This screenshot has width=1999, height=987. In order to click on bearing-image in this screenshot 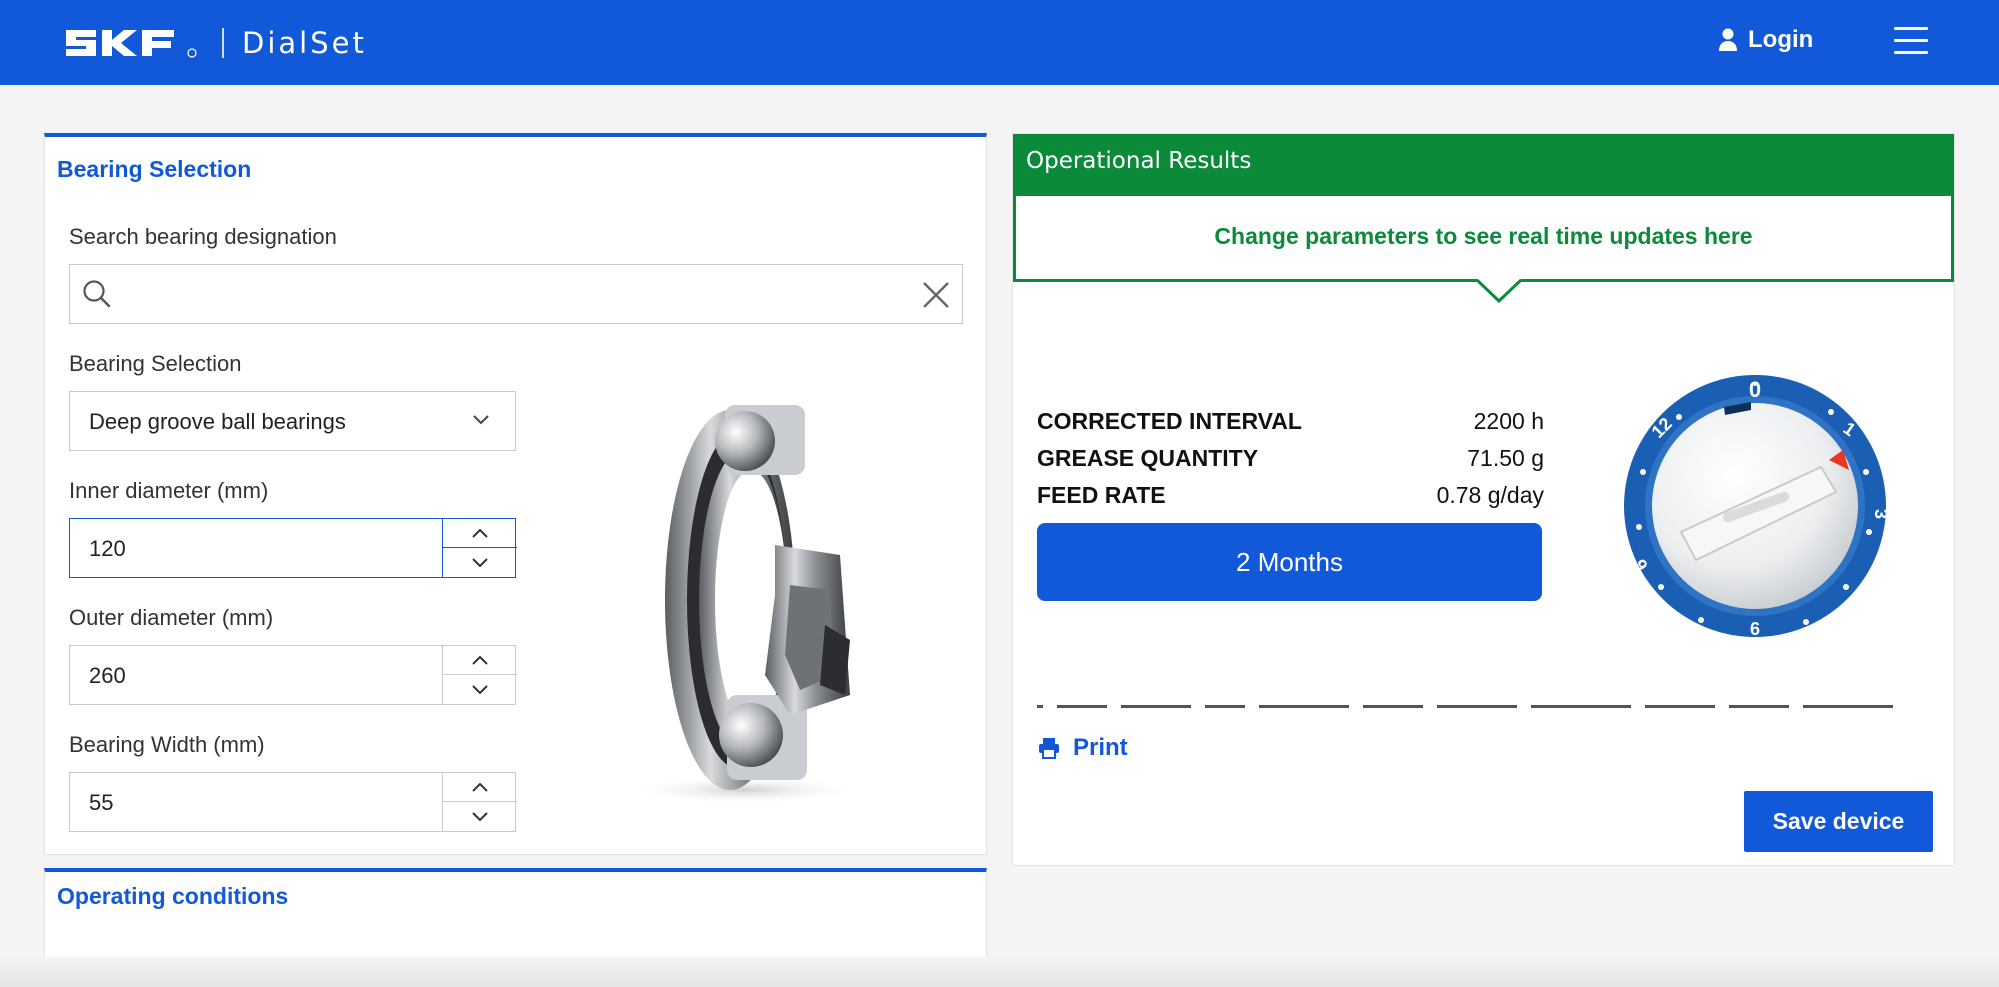, I will do `click(745, 604)`.